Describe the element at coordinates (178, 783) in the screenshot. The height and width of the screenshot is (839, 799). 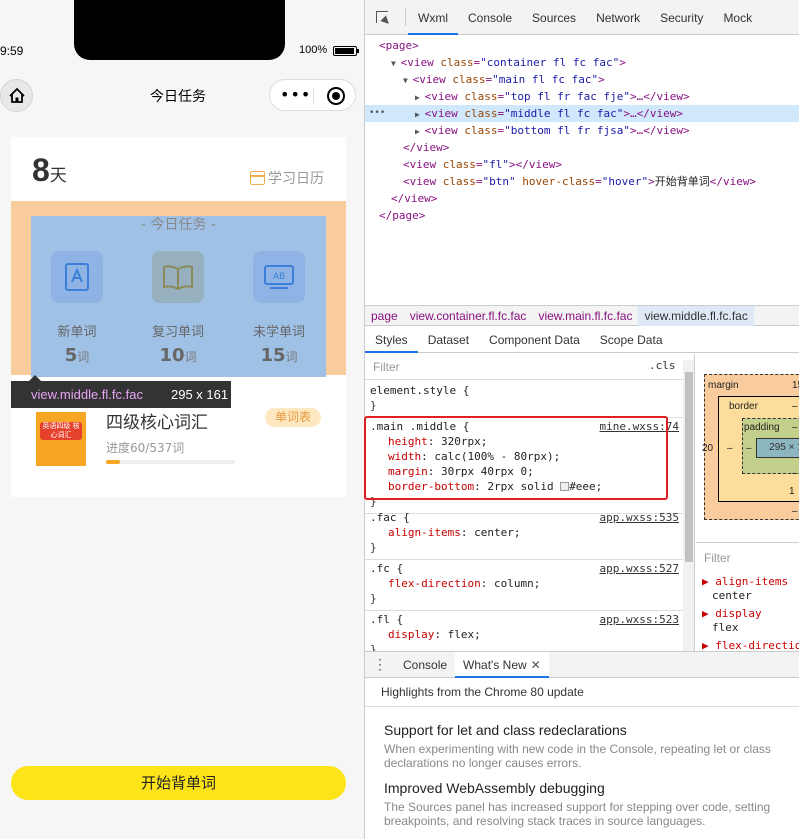
I see `start-memorizing-button: 开始背单词` at that location.